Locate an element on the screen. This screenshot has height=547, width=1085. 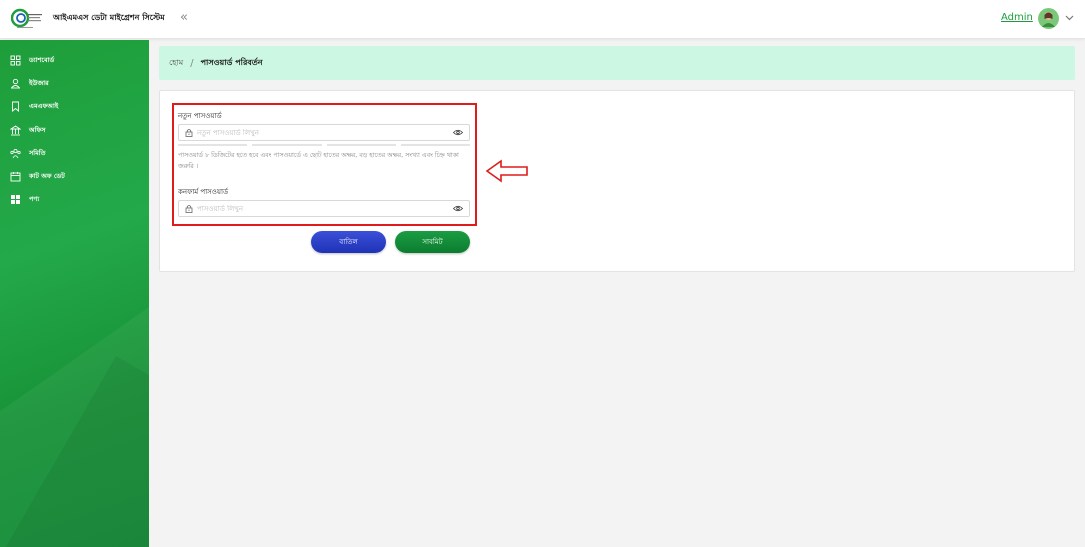
app-title: আইএমএস ডেটা মাইগ্রেশন সিস্টেম is located at coordinates (109, 17).